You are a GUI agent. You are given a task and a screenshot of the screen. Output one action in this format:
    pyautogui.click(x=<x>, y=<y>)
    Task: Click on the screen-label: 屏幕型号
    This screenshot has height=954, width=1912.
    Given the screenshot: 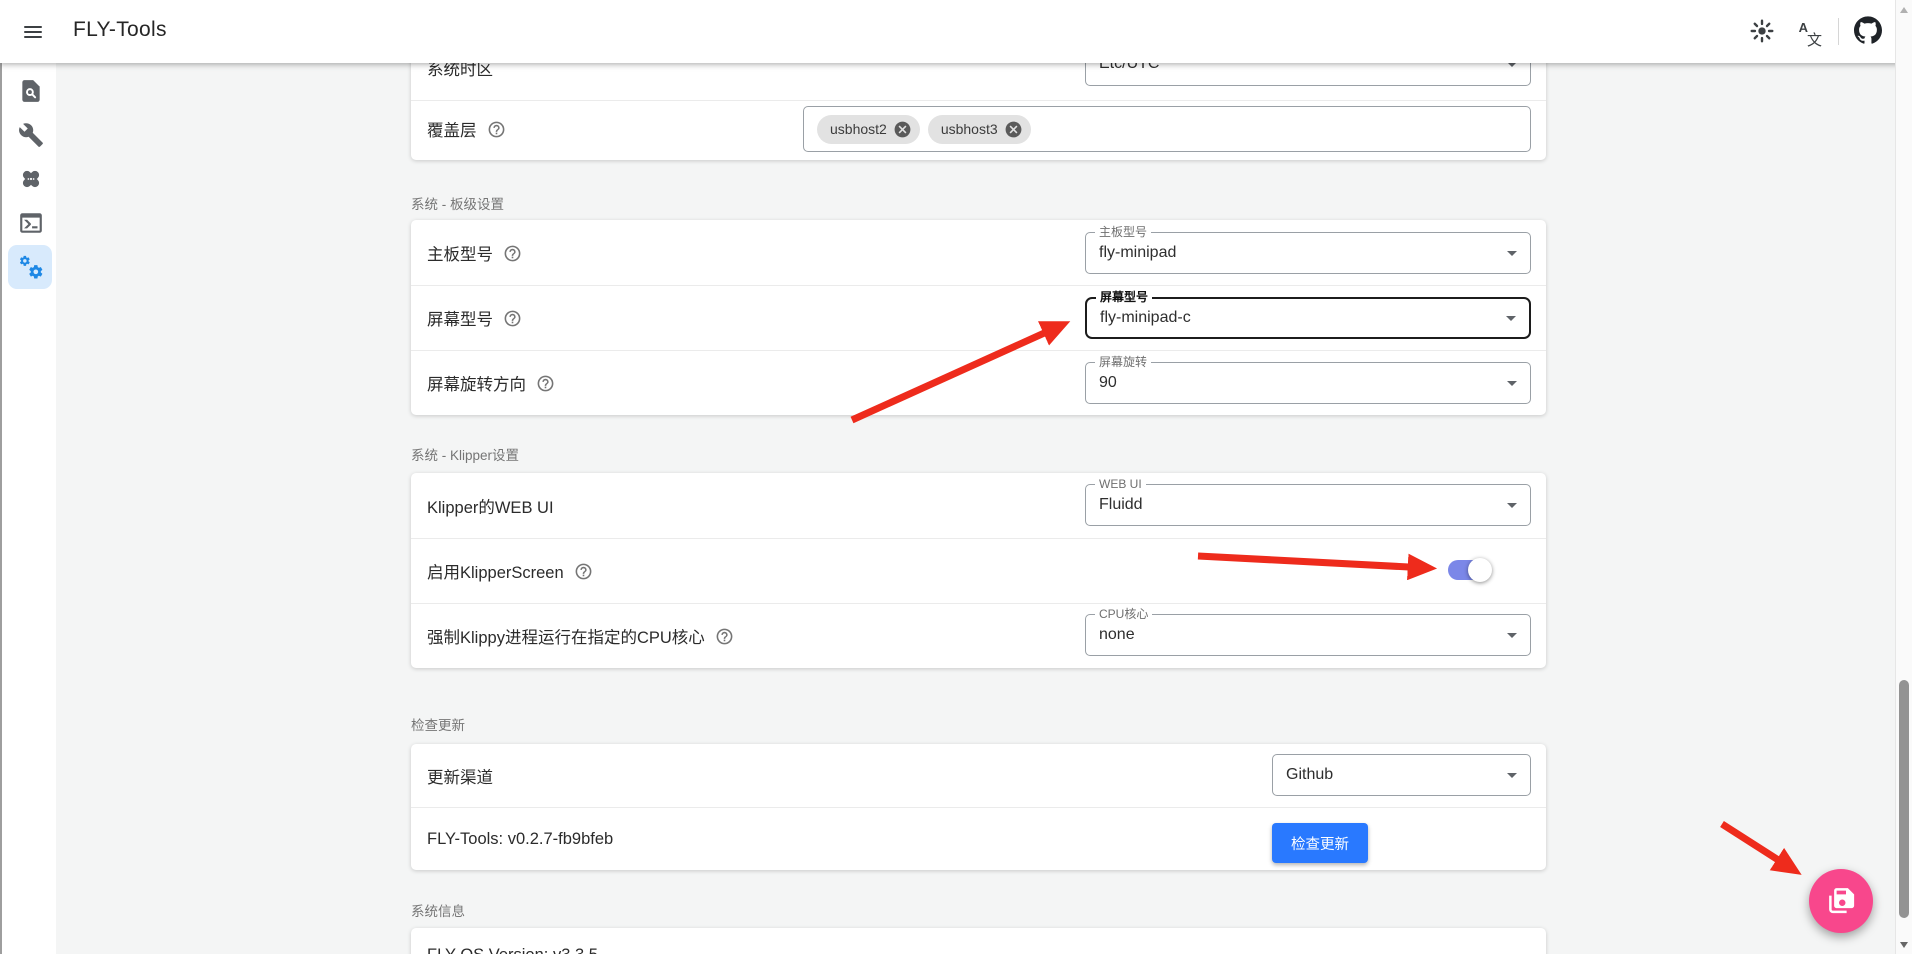 What is the action you would take?
    pyautogui.click(x=460, y=320)
    